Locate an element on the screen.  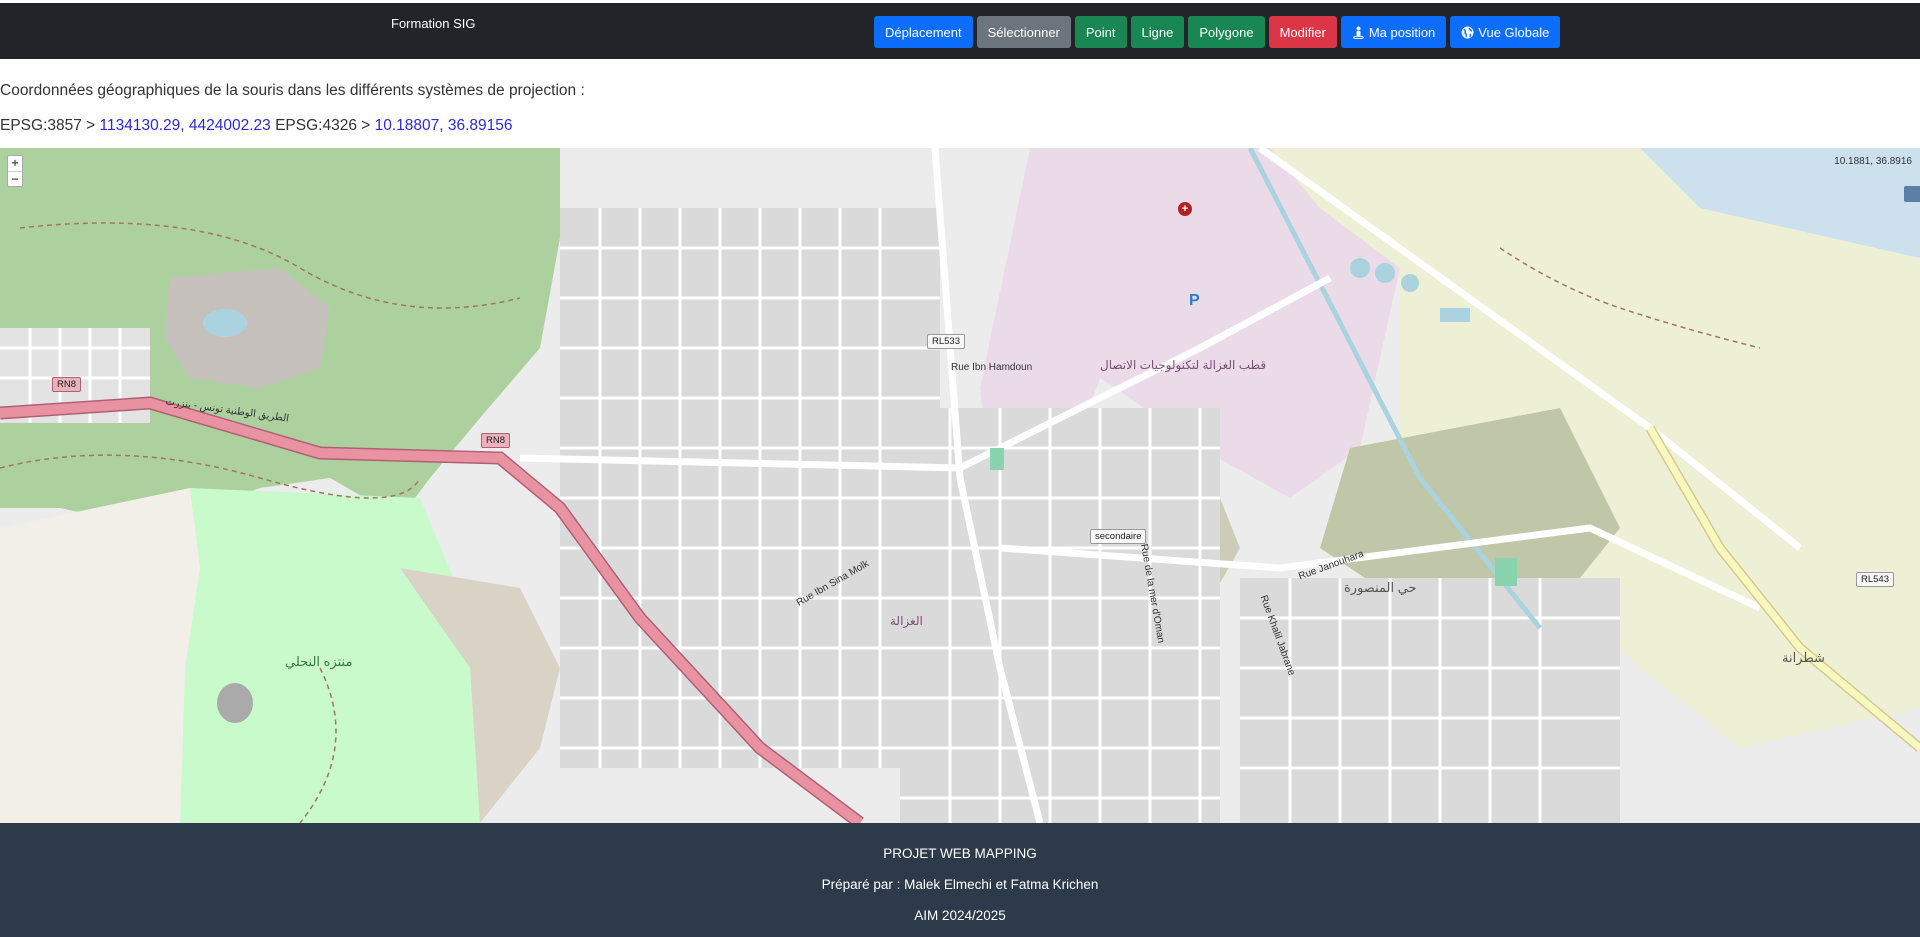
area-label-pole: قطب الغزالة لتكنولوجيات الاتصال is located at coordinates (1183, 365).